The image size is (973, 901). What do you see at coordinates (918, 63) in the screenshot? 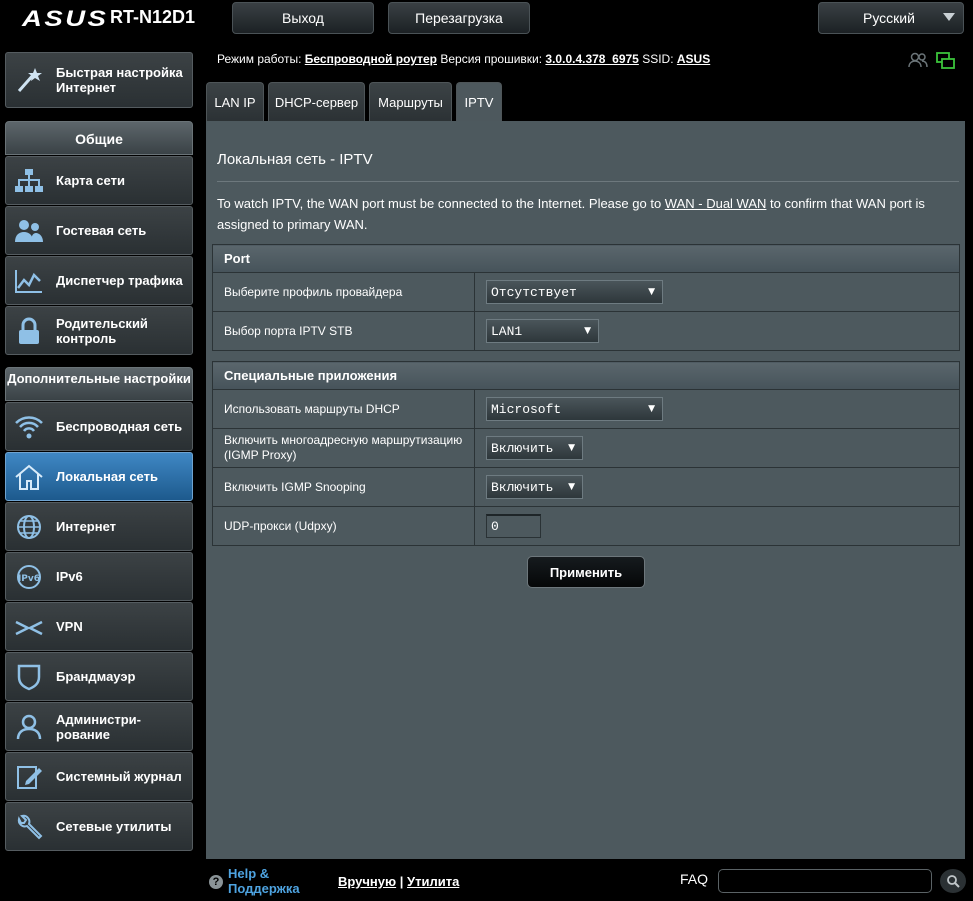
I see `clients-icon` at bounding box center [918, 63].